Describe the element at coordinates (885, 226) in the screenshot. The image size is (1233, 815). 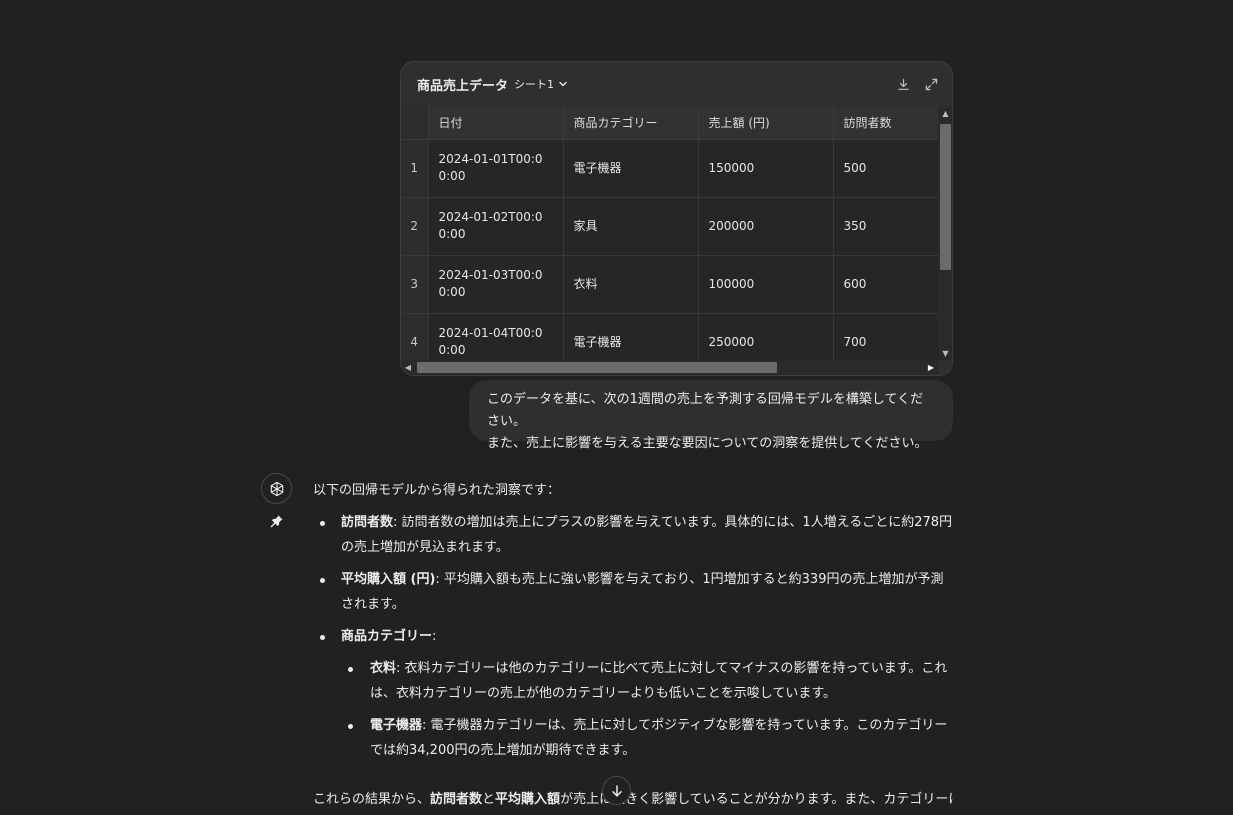
I see `visitors-cell: 350` at that location.